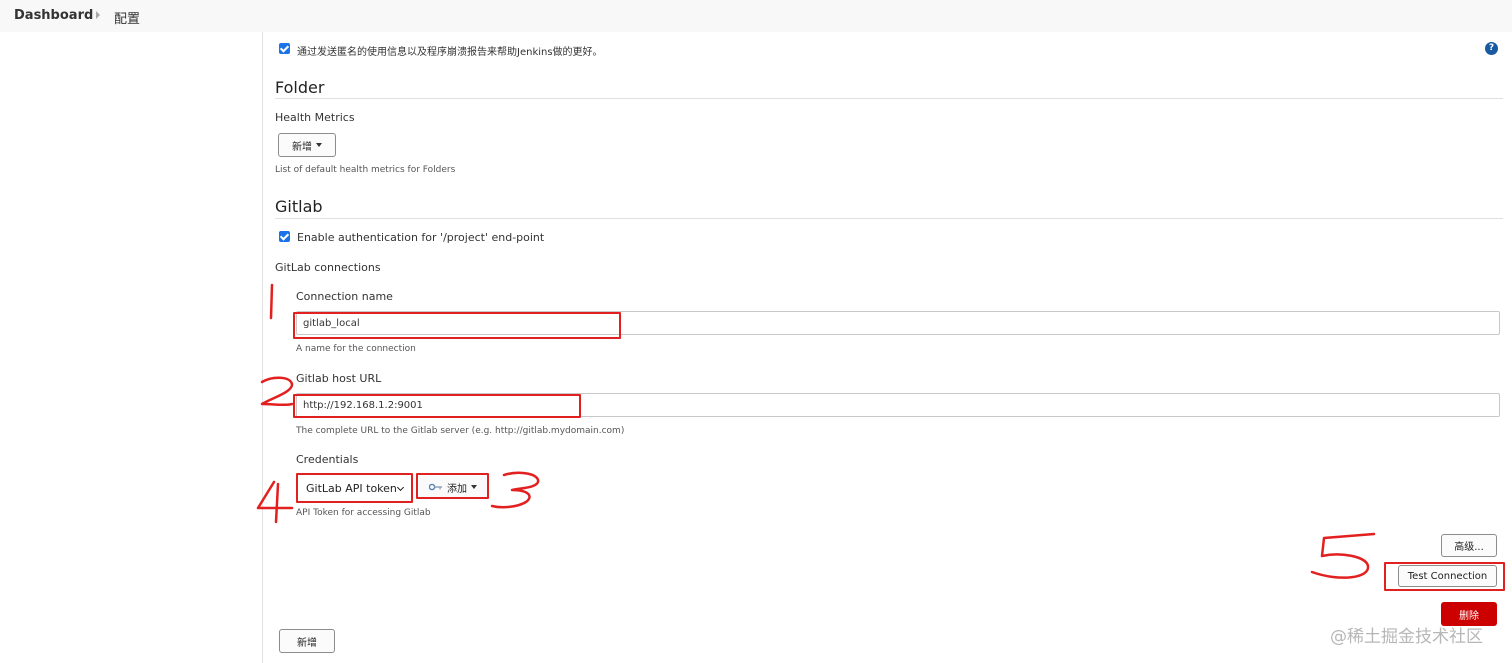 This screenshot has width=1512, height=663. I want to click on add-connection-button: 新增, so click(307, 641).